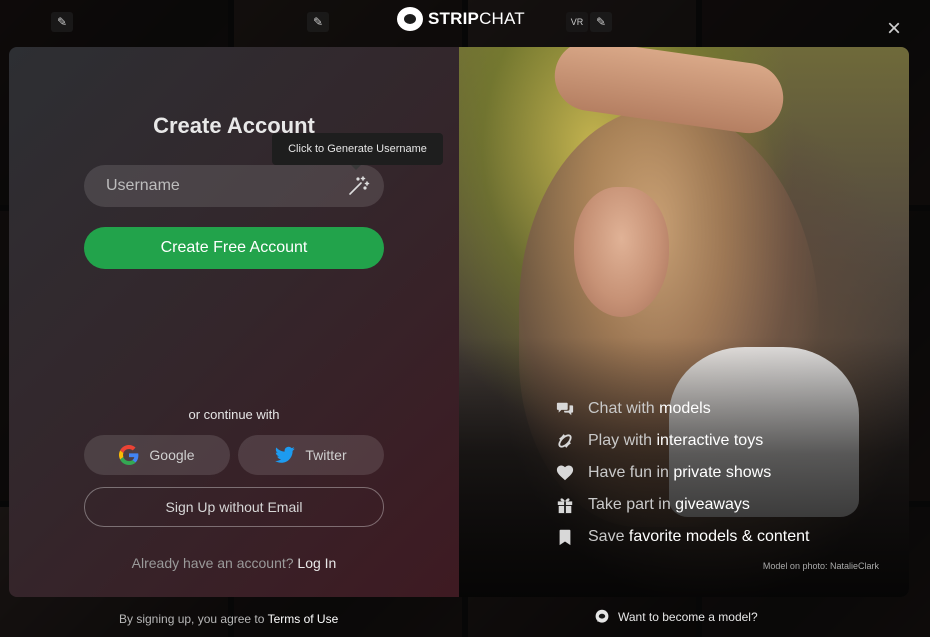  I want to click on bookmark-icon, so click(565, 537).